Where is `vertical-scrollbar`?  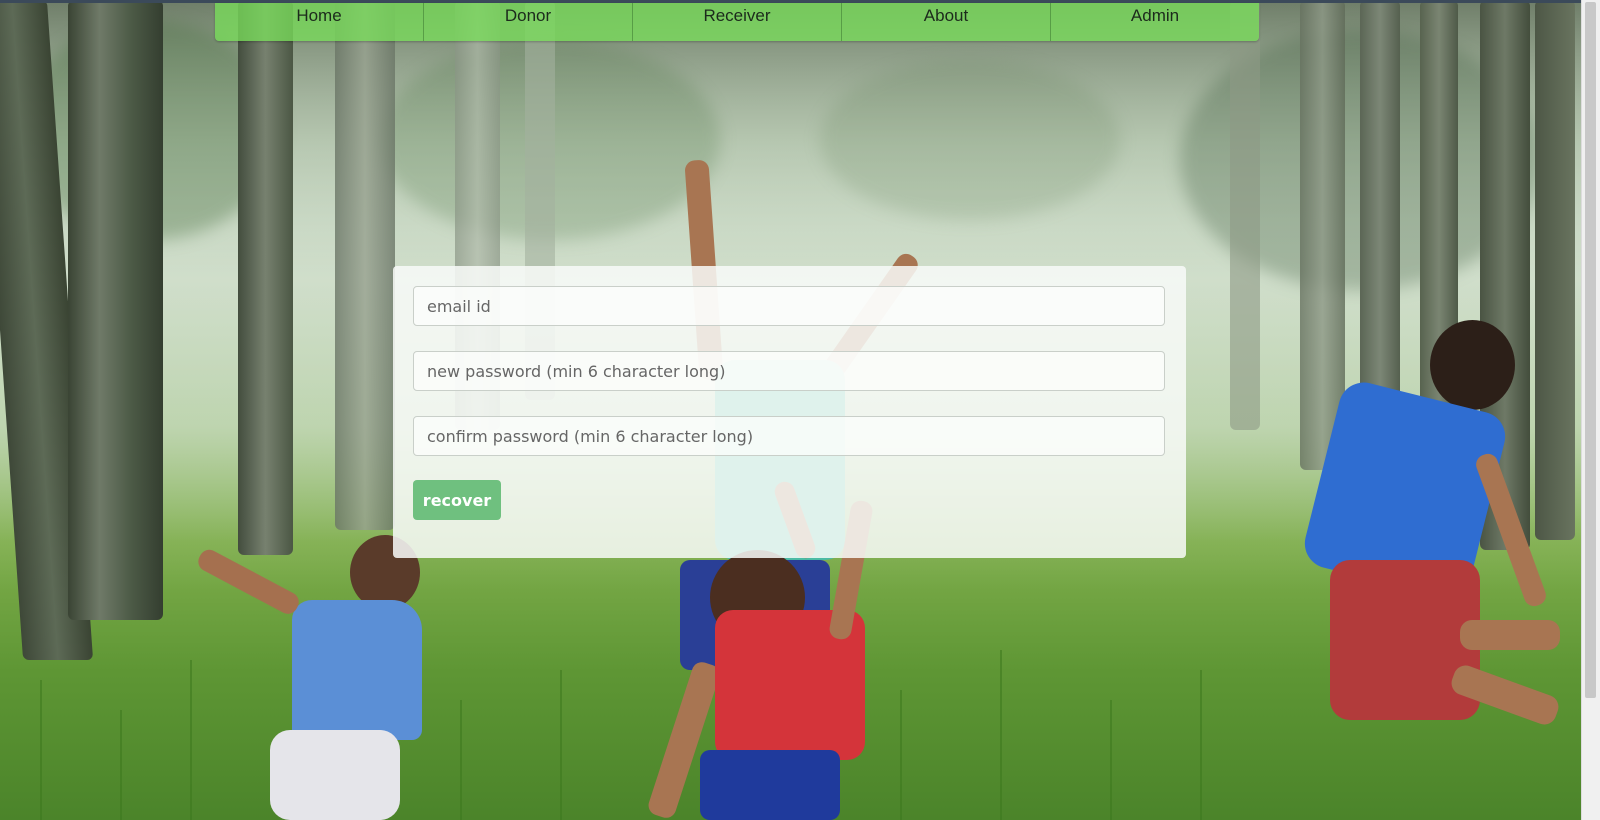
vertical-scrollbar is located at coordinates (1590, 410).